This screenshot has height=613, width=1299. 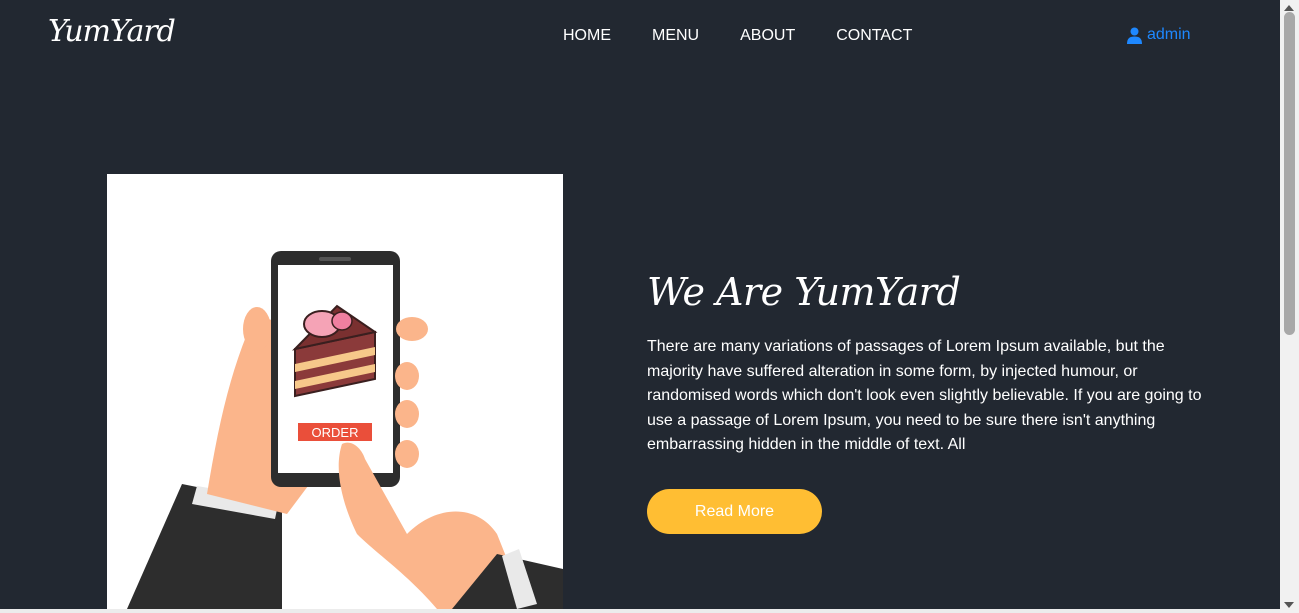 I want to click on nav-home: HOME, so click(x=587, y=36).